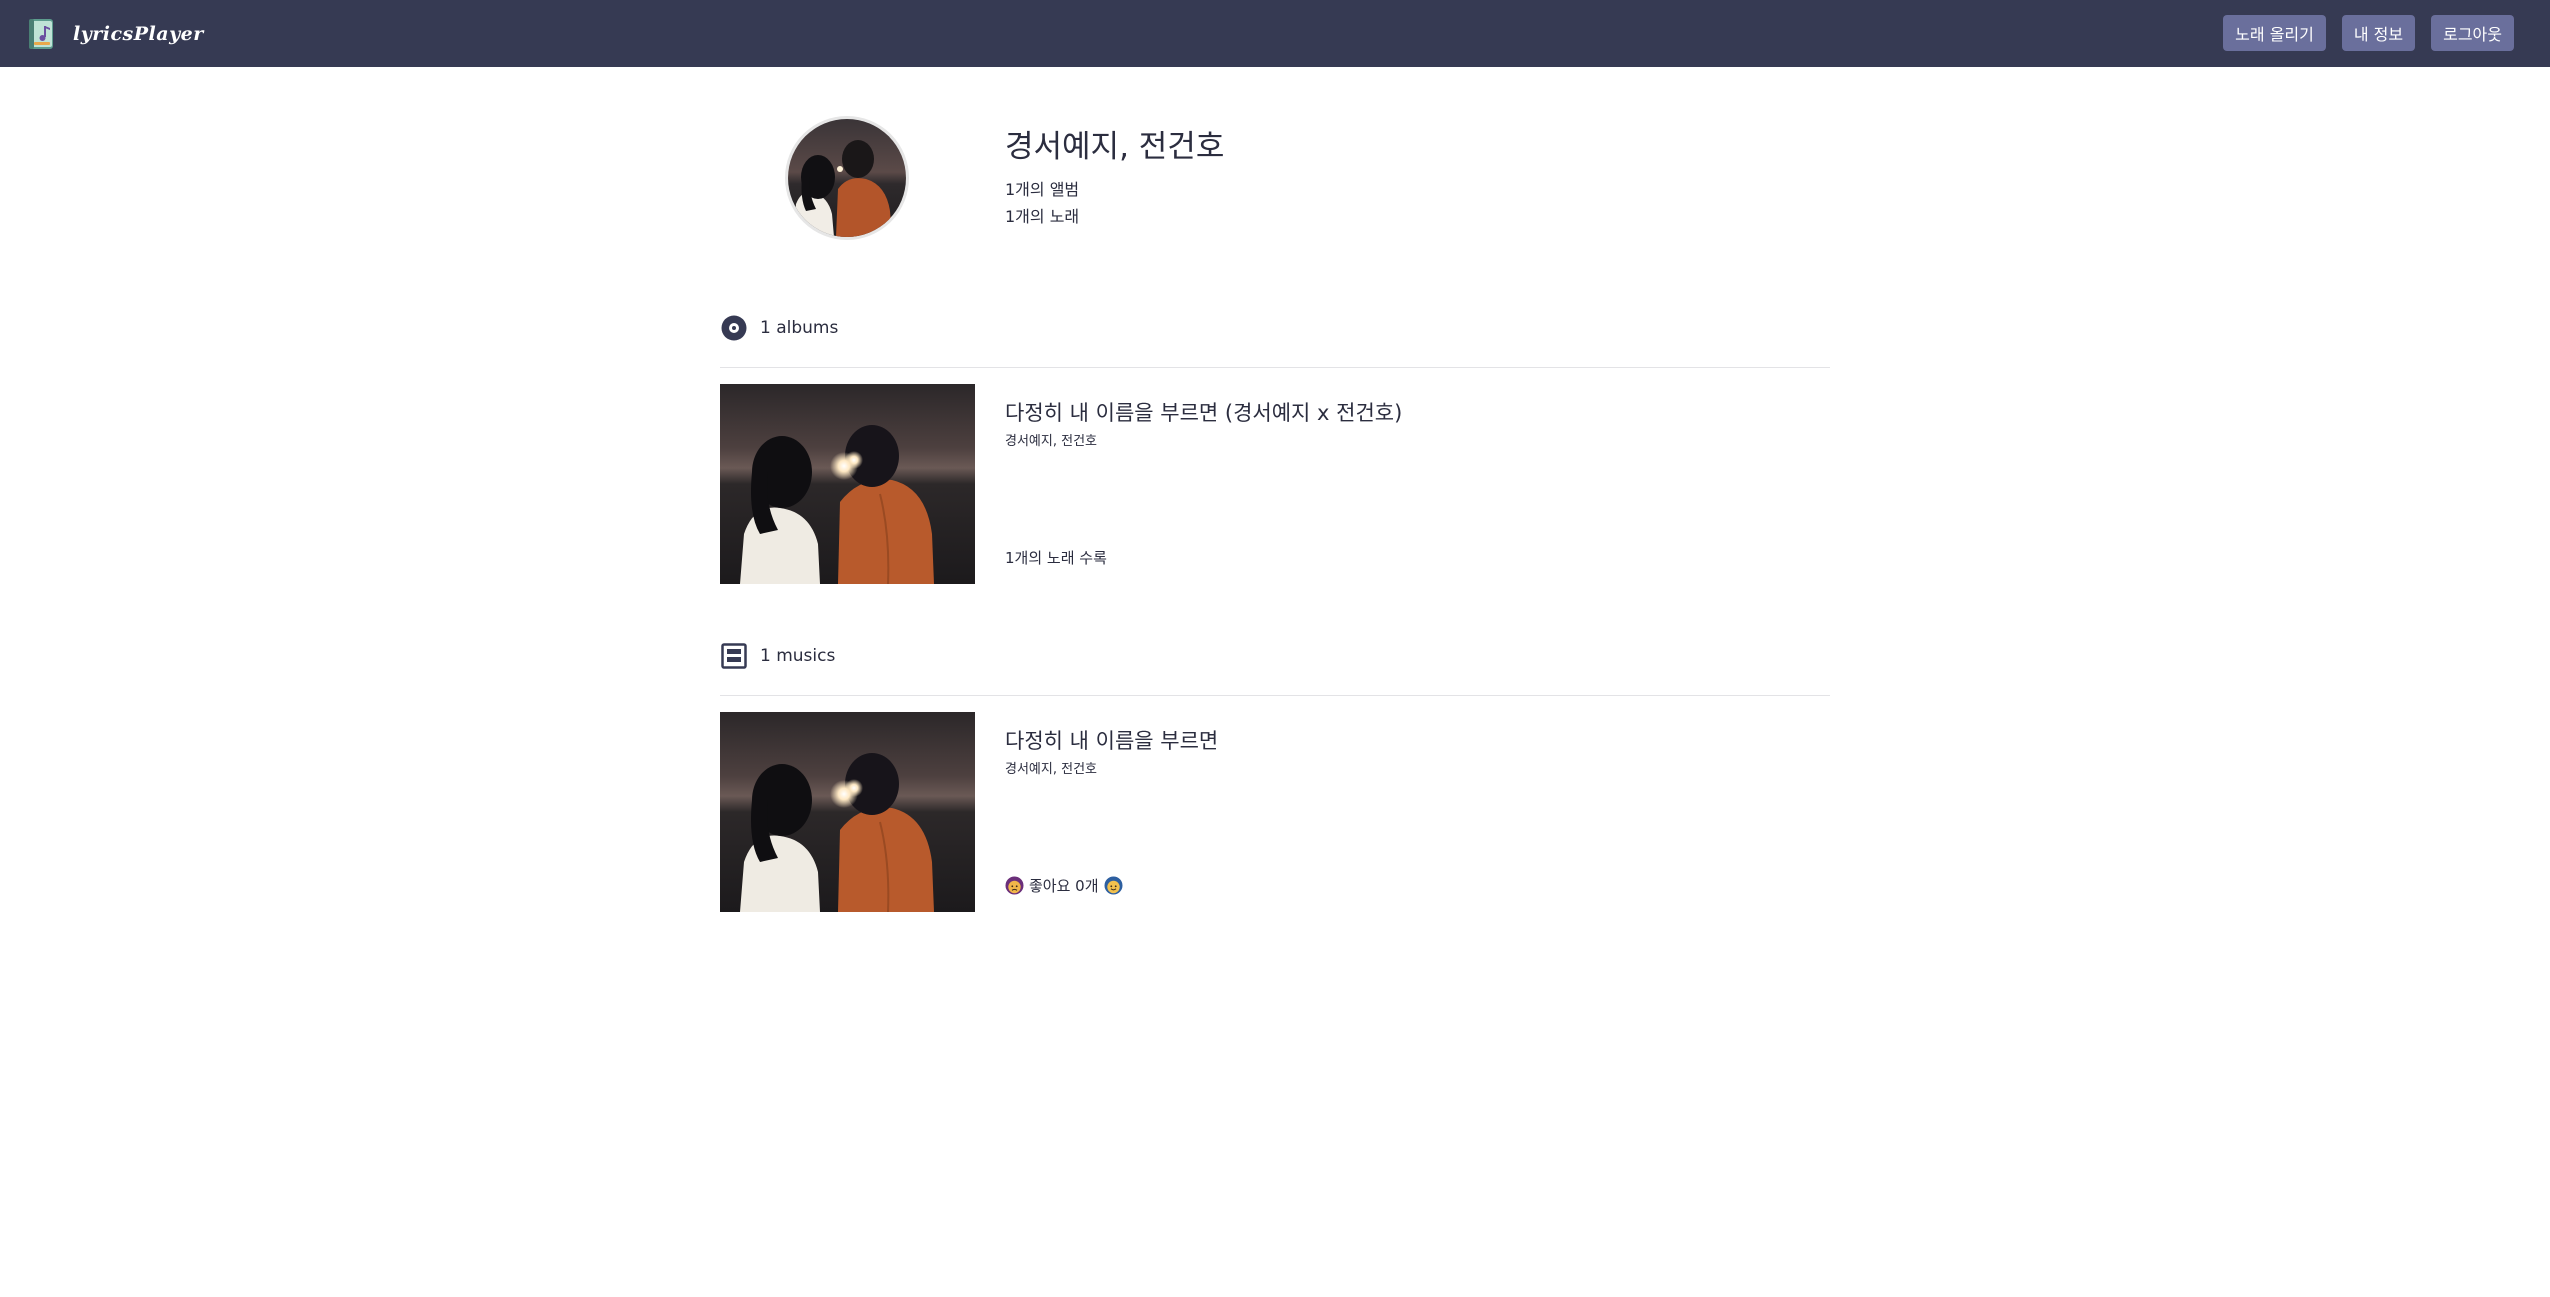  What do you see at coordinates (1042, 189) in the screenshot?
I see `artist-album-count: 1개의 앨범` at bounding box center [1042, 189].